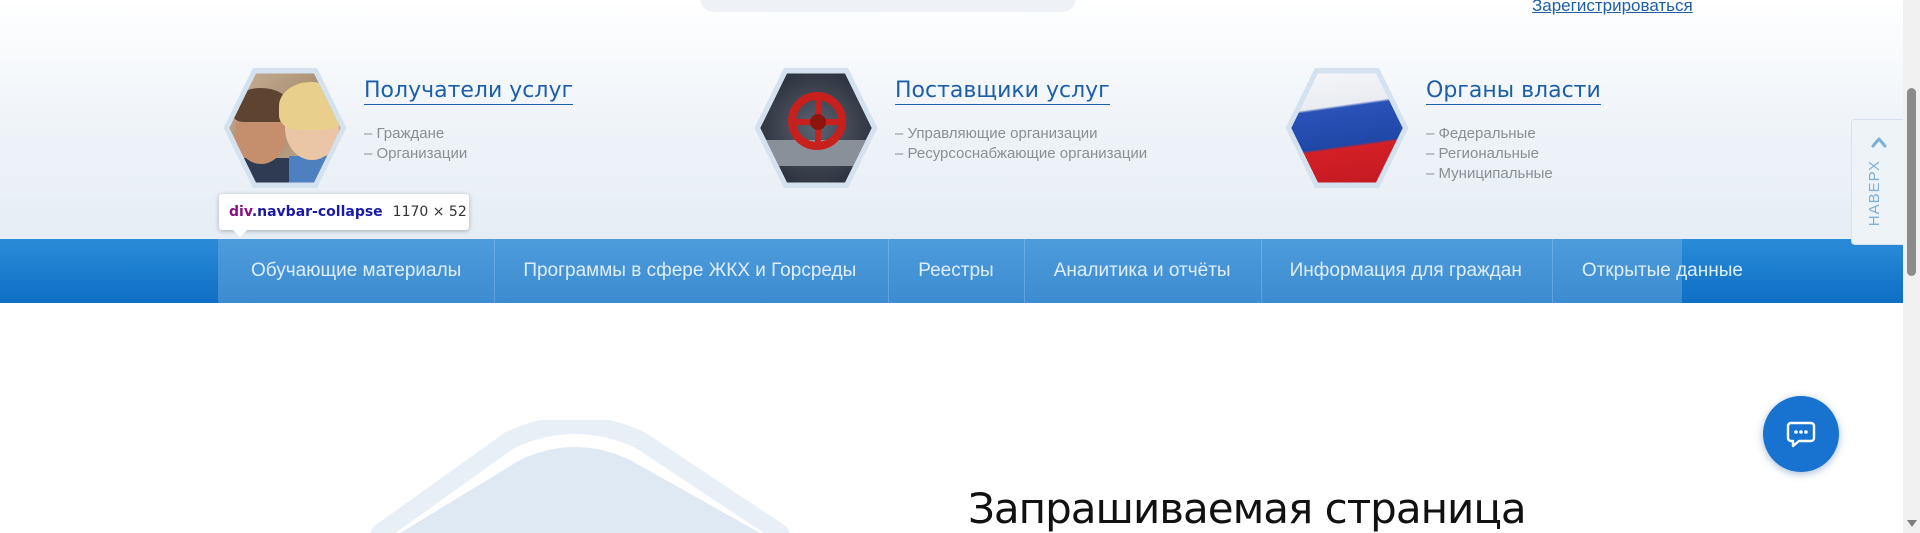  What do you see at coordinates (240, 212) in the screenshot?
I see `tooltip-tag: div` at bounding box center [240, 212].